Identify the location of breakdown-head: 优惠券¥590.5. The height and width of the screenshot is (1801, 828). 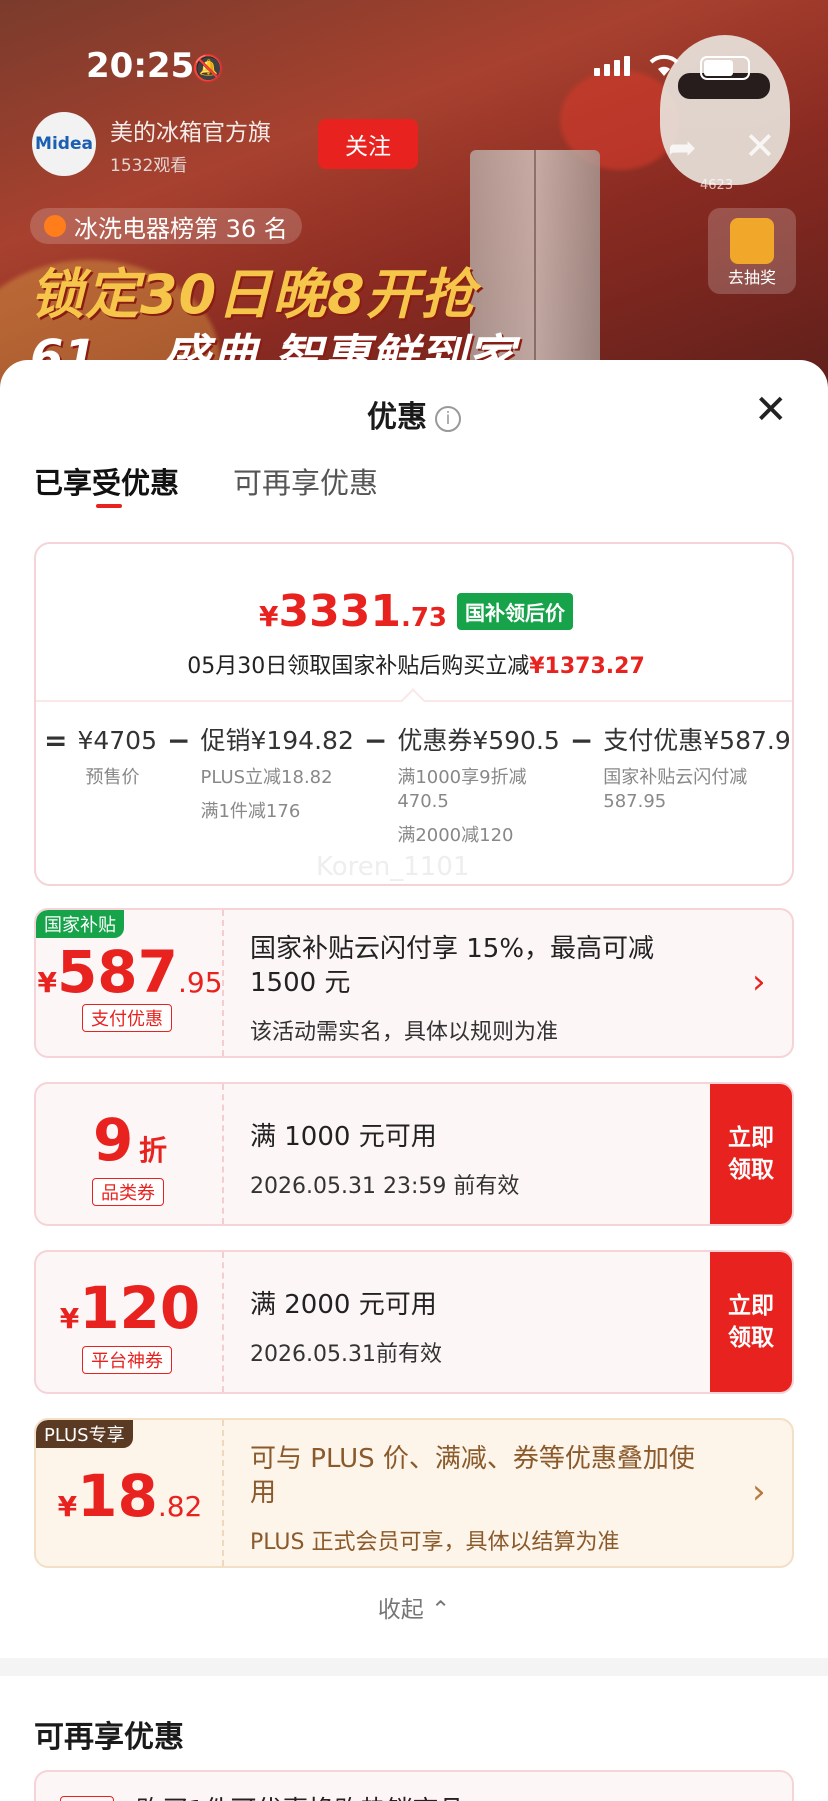
(478, 740).